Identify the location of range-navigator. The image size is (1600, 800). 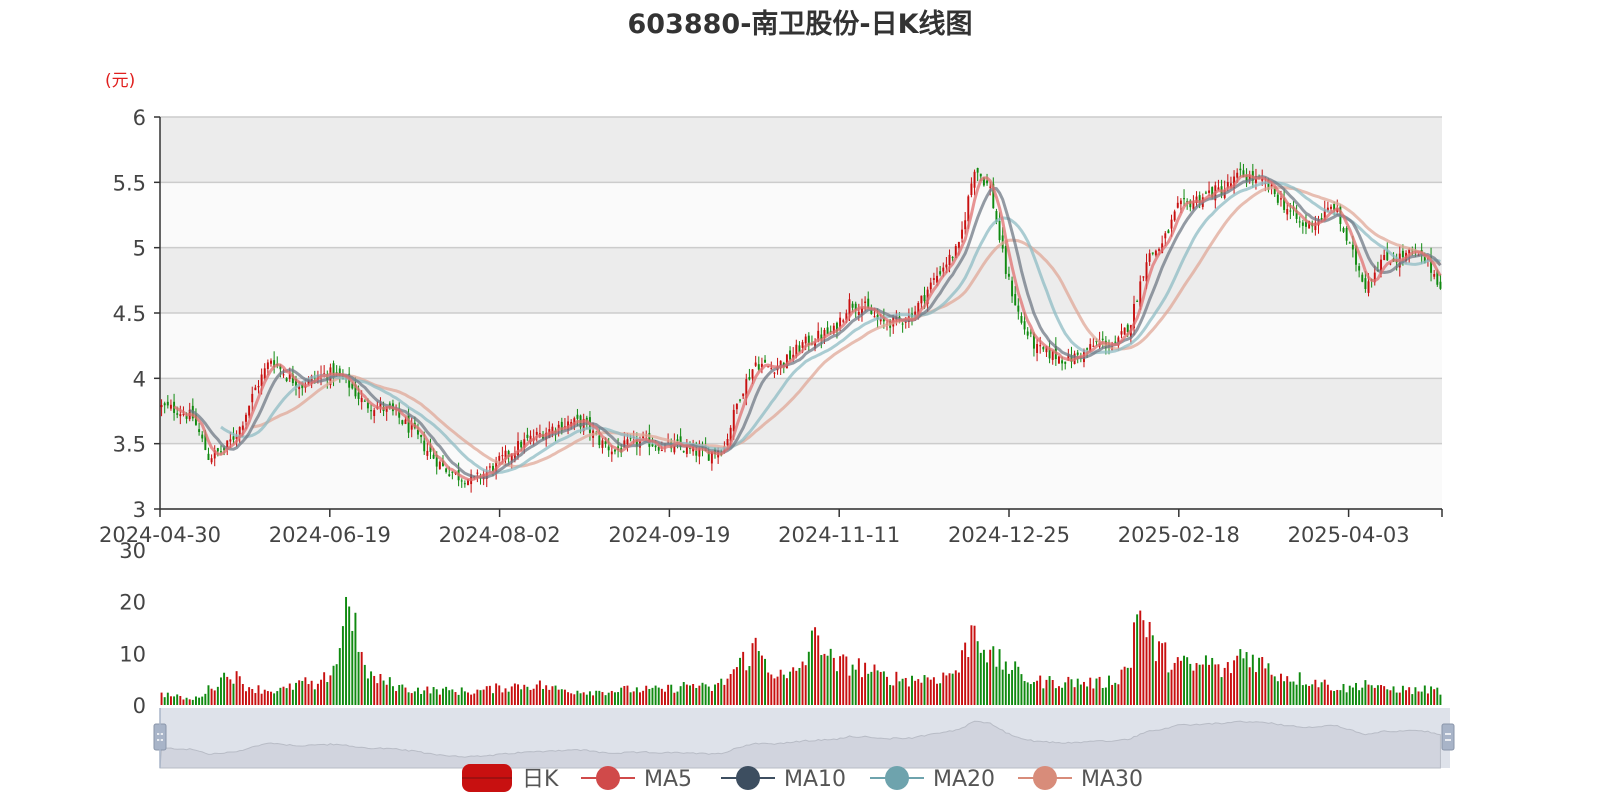
(804, 738).